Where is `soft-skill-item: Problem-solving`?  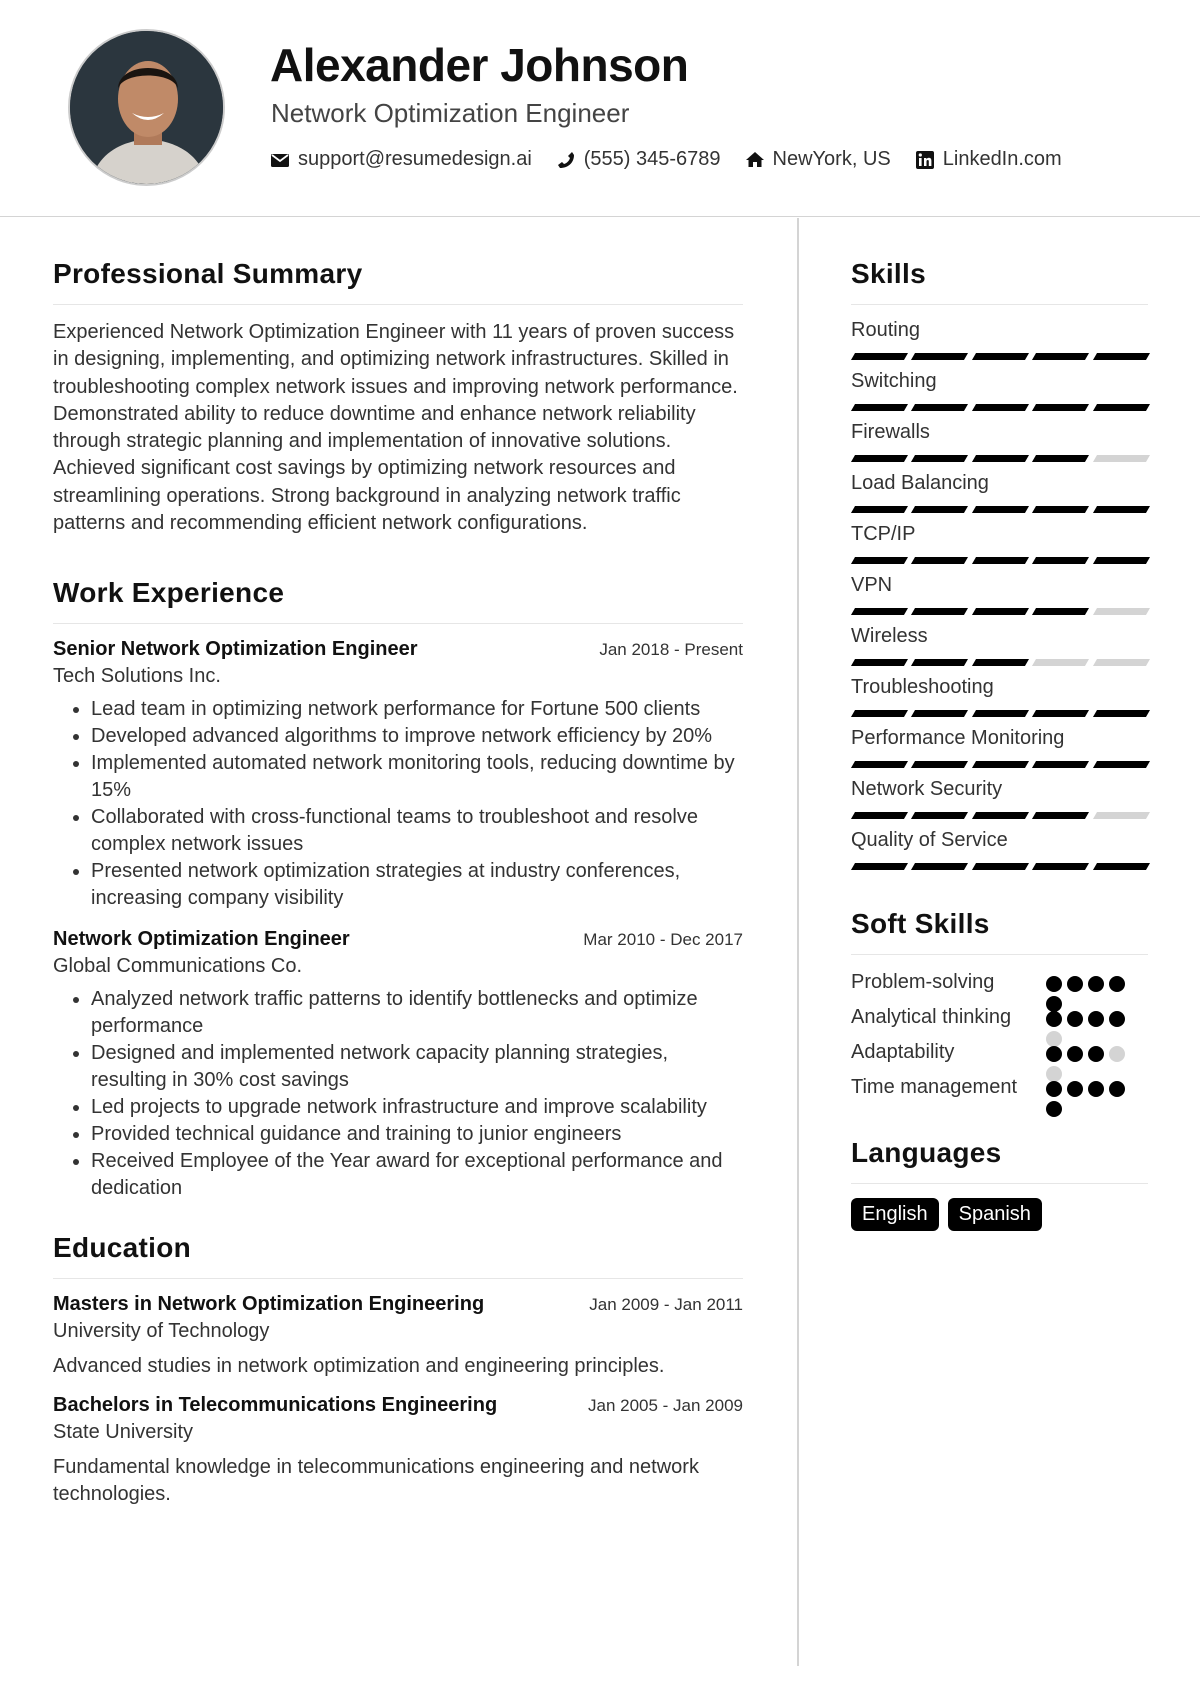
soft-skill-item: Problem-solving is located at coordinates (999, 990).